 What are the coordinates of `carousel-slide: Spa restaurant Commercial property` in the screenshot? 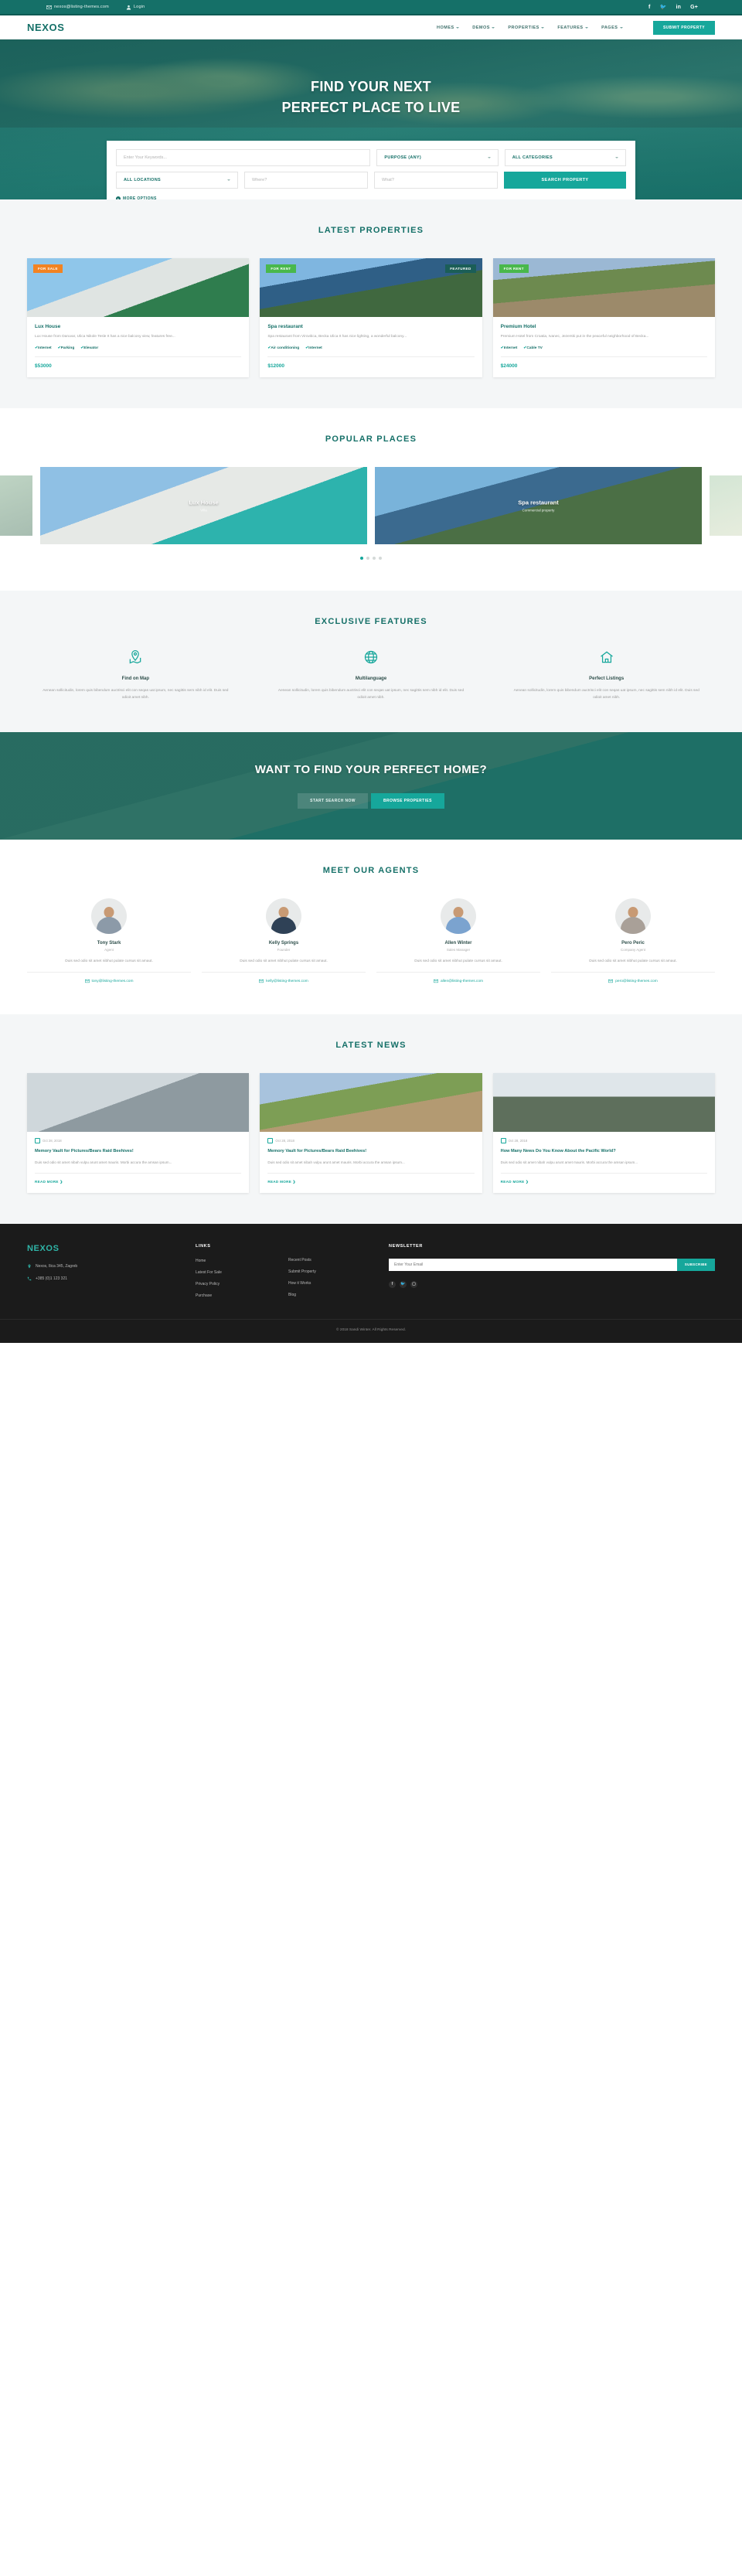 It's located at (538, 505).